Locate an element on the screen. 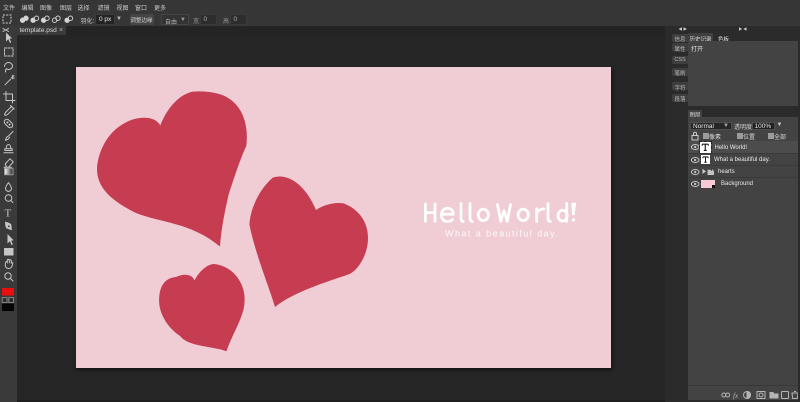 The height and width of the screenshot is (402, 800). svg-text: T is located at coordinates (8, 214).